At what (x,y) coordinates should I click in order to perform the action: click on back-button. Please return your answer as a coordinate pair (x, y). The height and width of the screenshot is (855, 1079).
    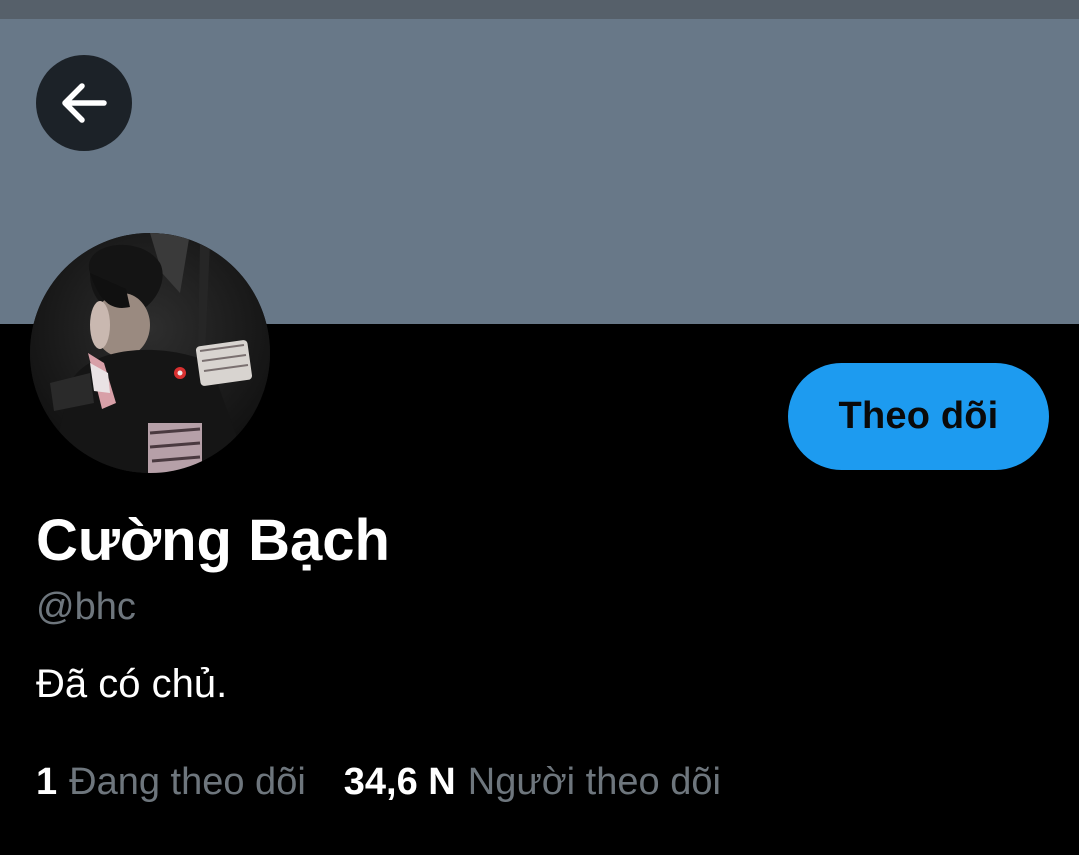
    Looking at the image, I should click on (84, 103).